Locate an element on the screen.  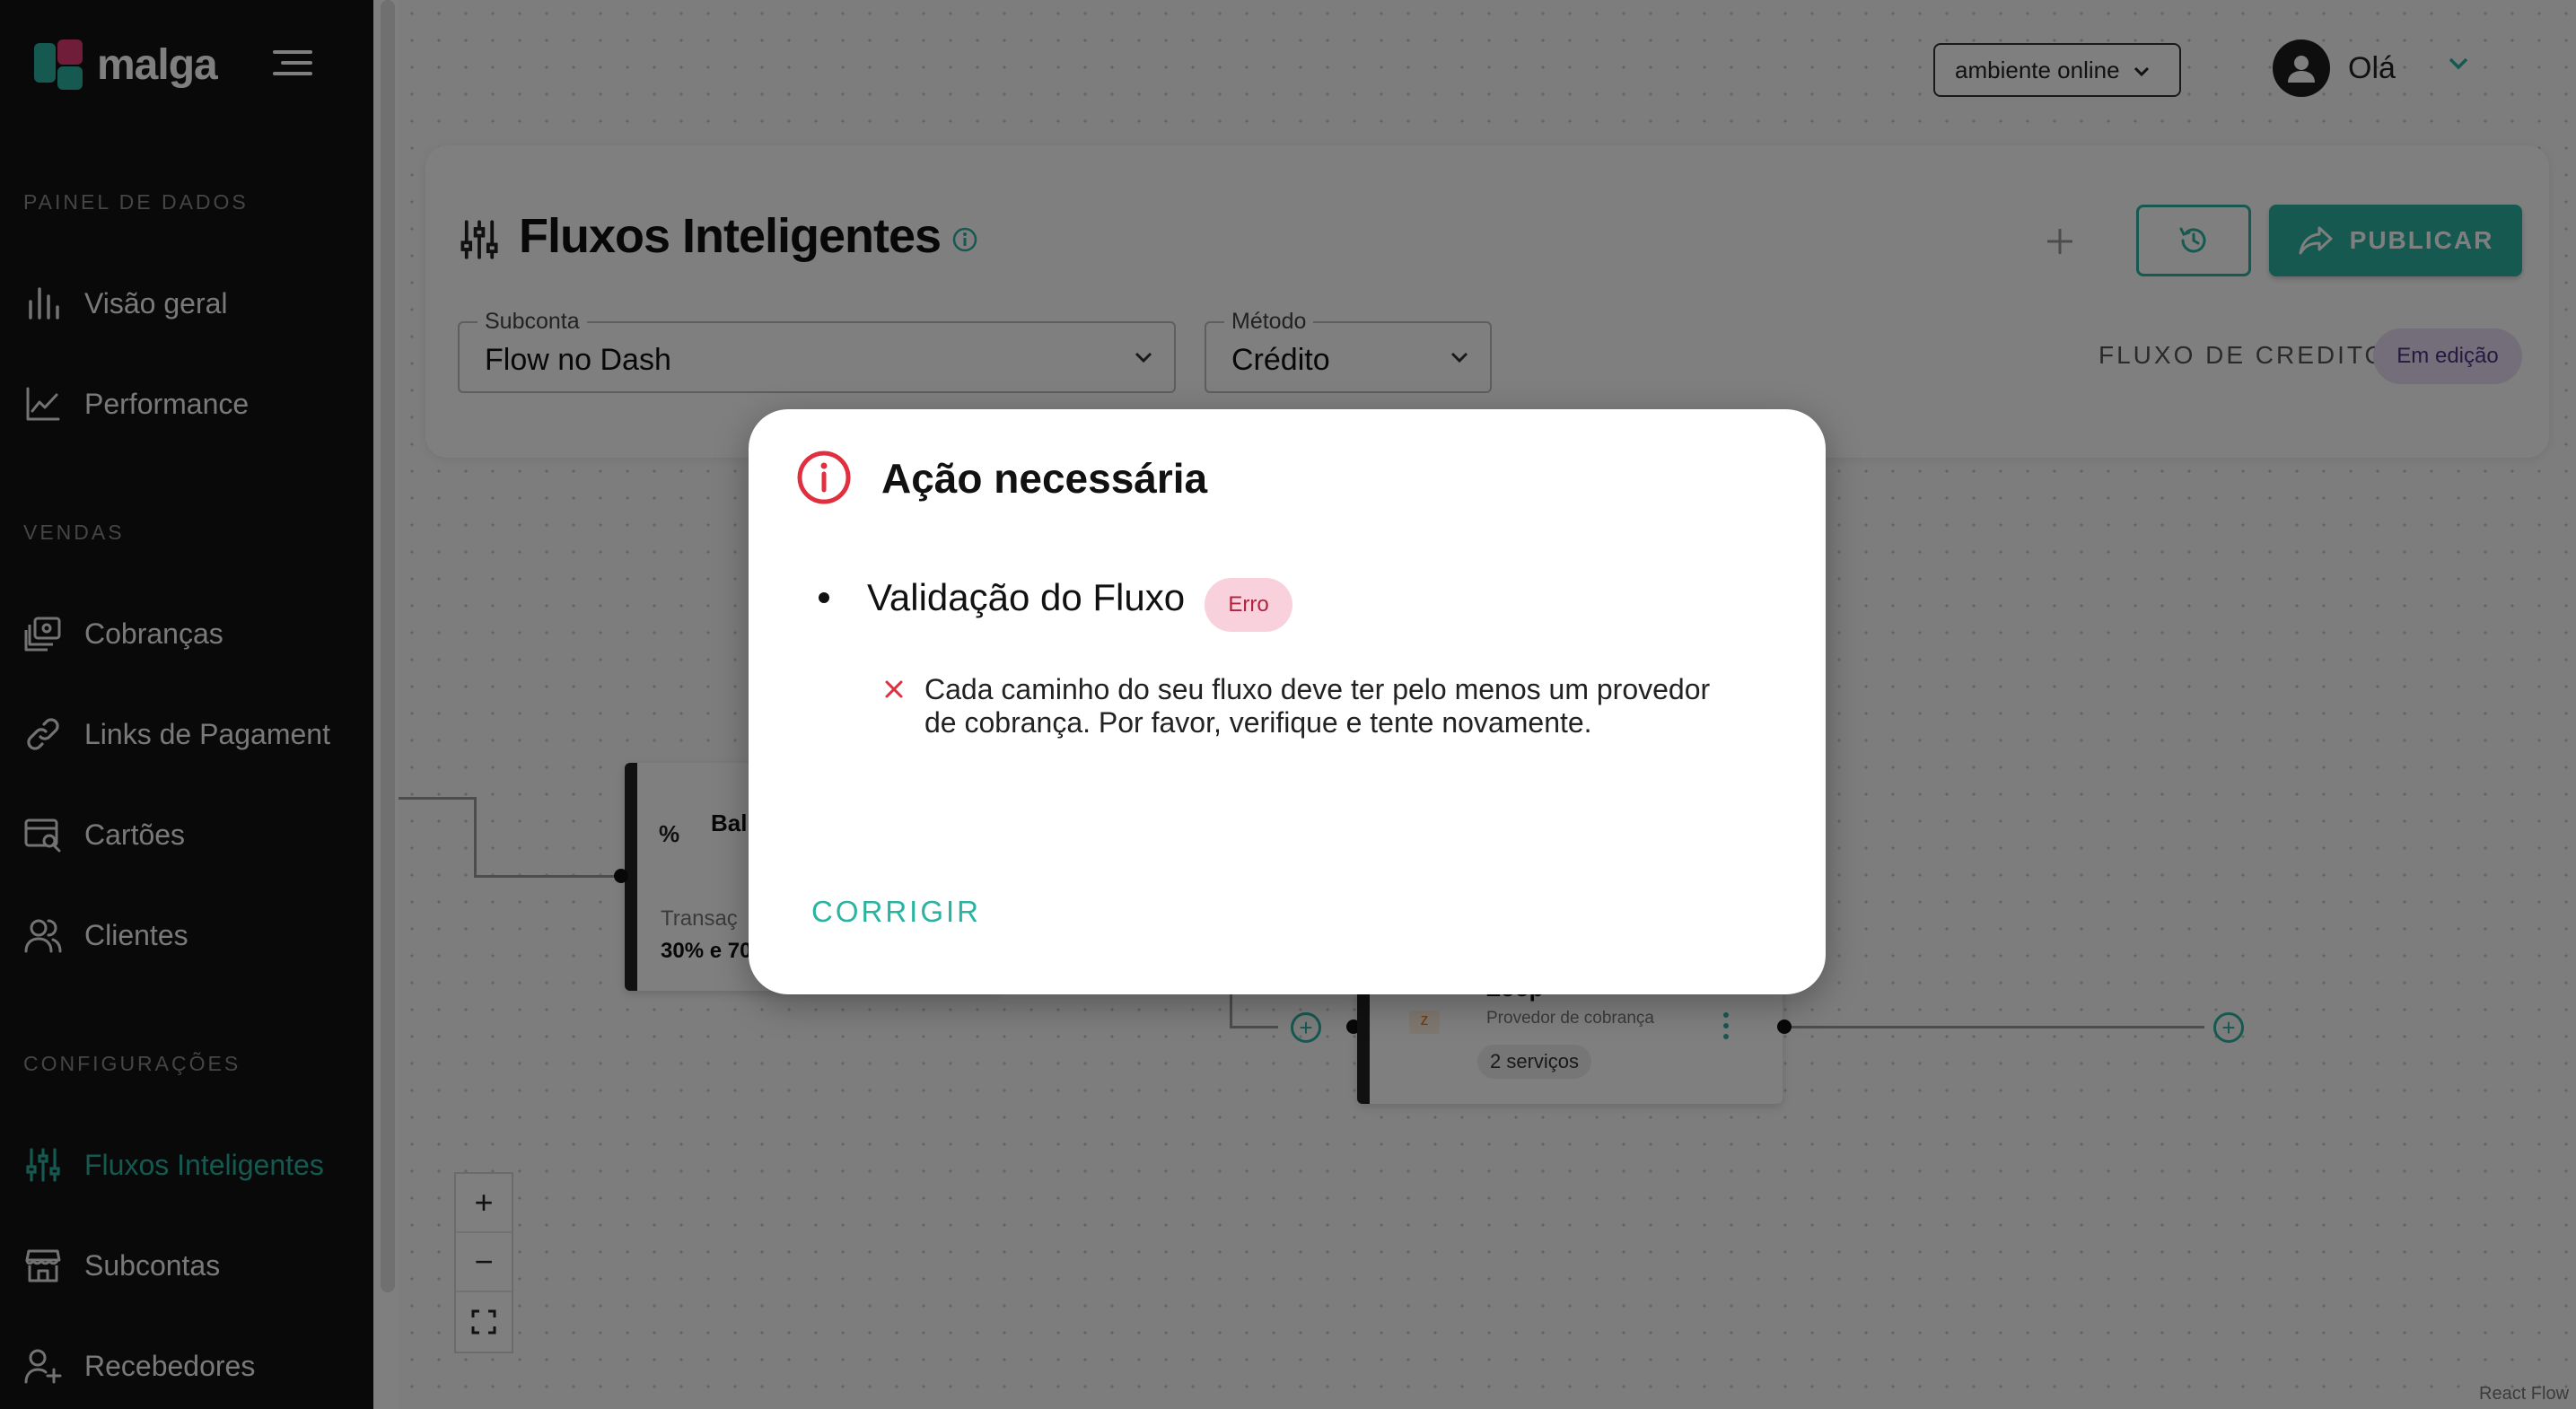
dialog-title: Ação necessária is located at coordinates (1044, 478).